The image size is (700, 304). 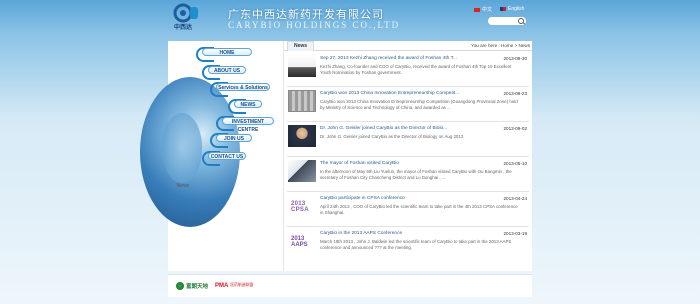 I want to click on china-flag-icon, so click(x=477, y=9).